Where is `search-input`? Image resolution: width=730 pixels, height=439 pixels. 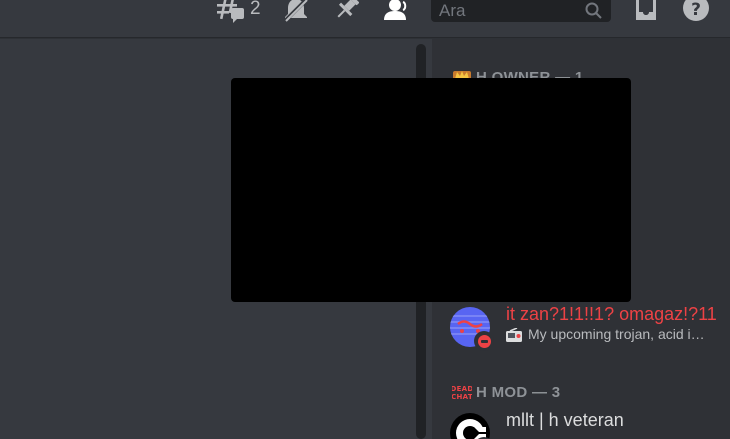
search-input is located at coordinates (521, 11).